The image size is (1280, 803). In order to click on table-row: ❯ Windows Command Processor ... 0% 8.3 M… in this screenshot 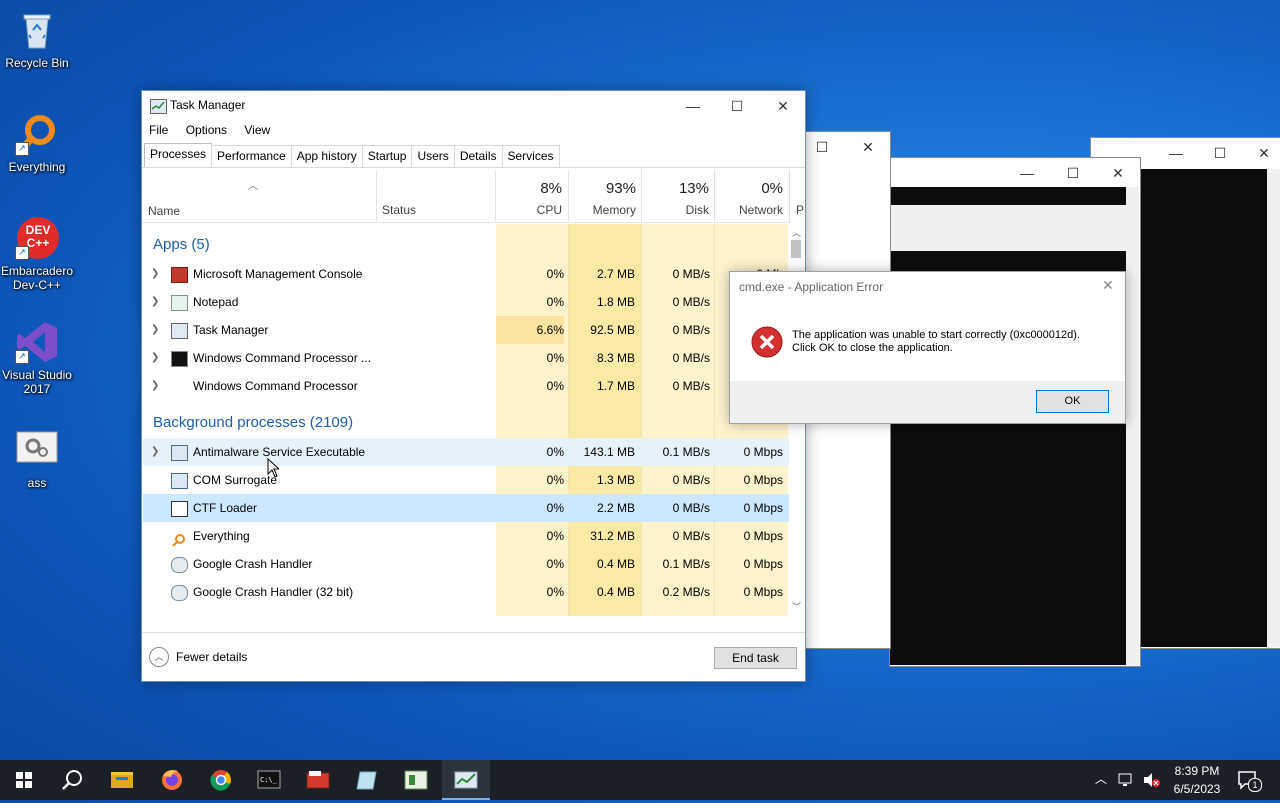, I will do `click(466, 358)`.